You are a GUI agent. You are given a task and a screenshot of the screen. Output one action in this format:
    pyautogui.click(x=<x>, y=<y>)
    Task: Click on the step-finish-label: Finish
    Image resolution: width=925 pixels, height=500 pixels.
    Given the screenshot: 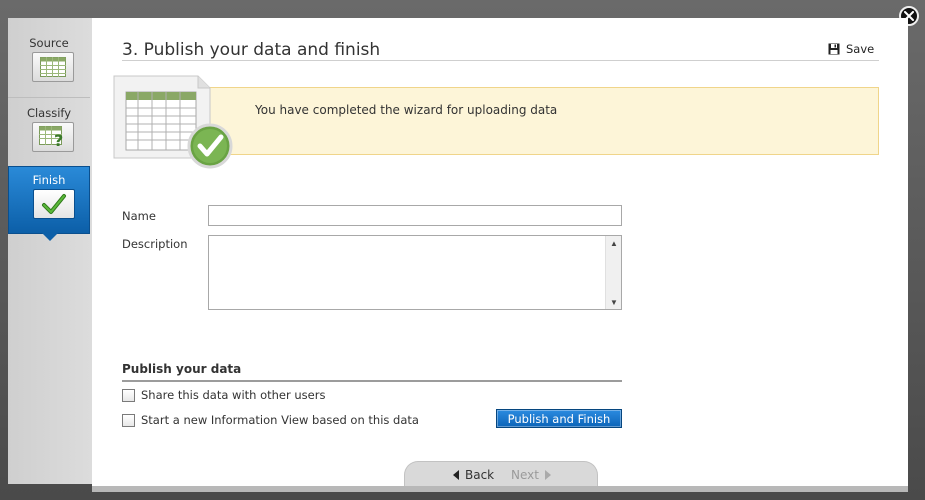 What is the action you would take?
    pyautogui.click(x=49, y=180)
    